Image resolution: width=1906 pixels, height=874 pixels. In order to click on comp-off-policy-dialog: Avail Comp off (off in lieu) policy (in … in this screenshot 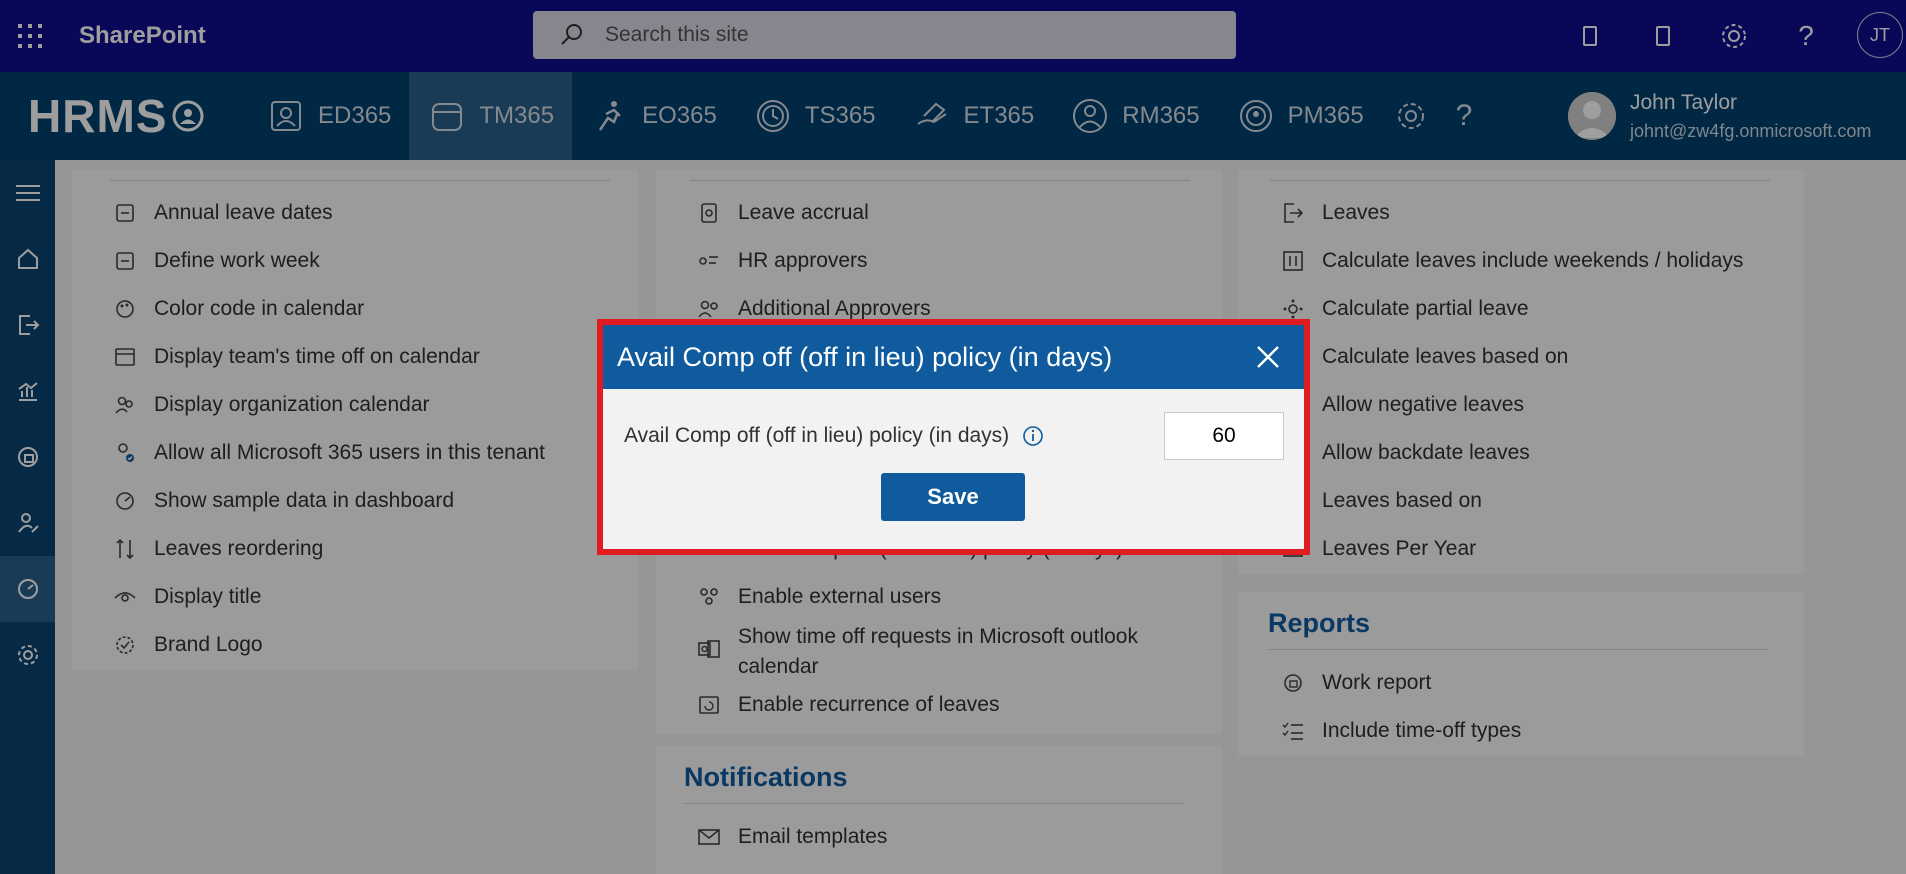, I will do `click(953, 437)`.